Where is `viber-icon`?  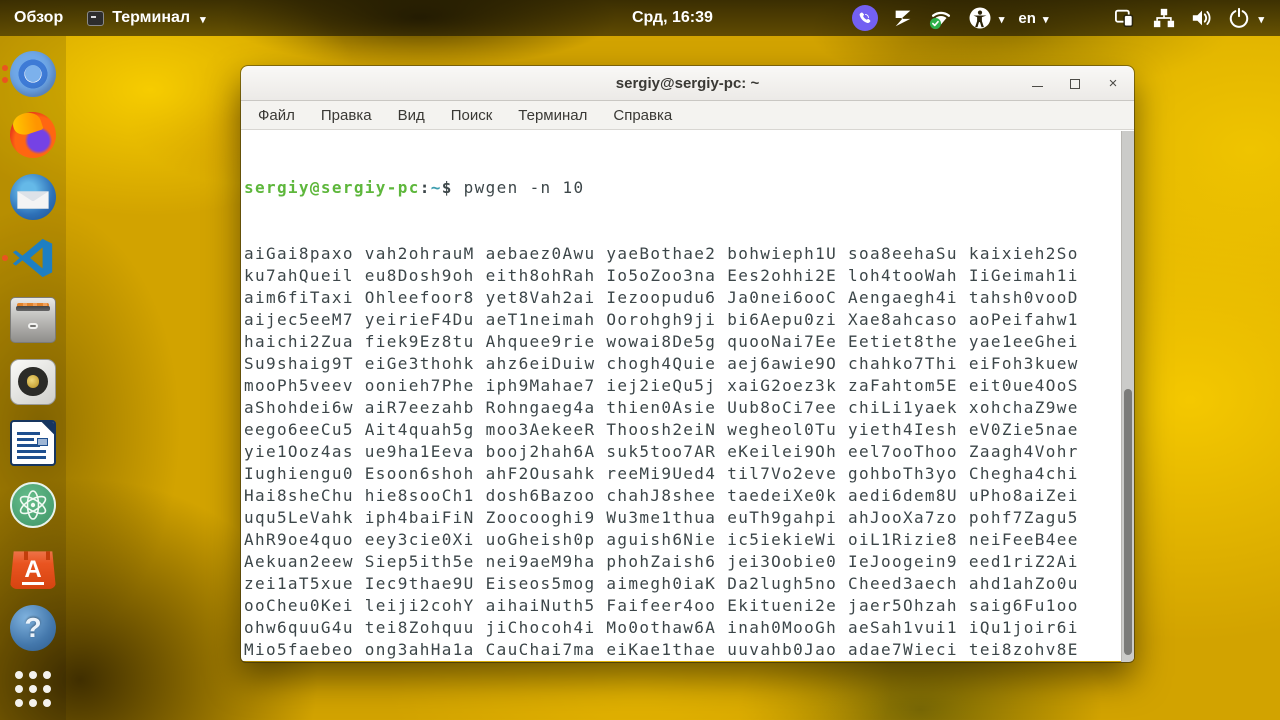 viber-icon is located at coordinates (864, 18).